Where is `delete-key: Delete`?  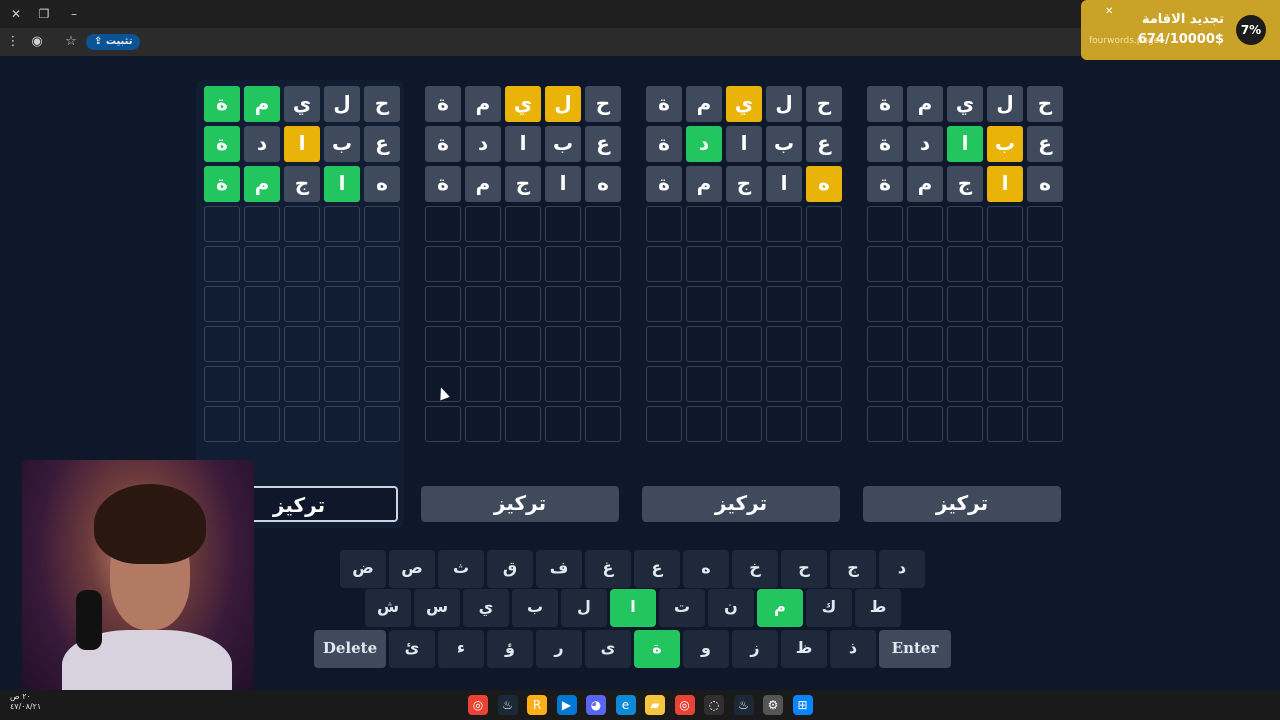 delete-key: Delete is located at coordinates (350, 649).